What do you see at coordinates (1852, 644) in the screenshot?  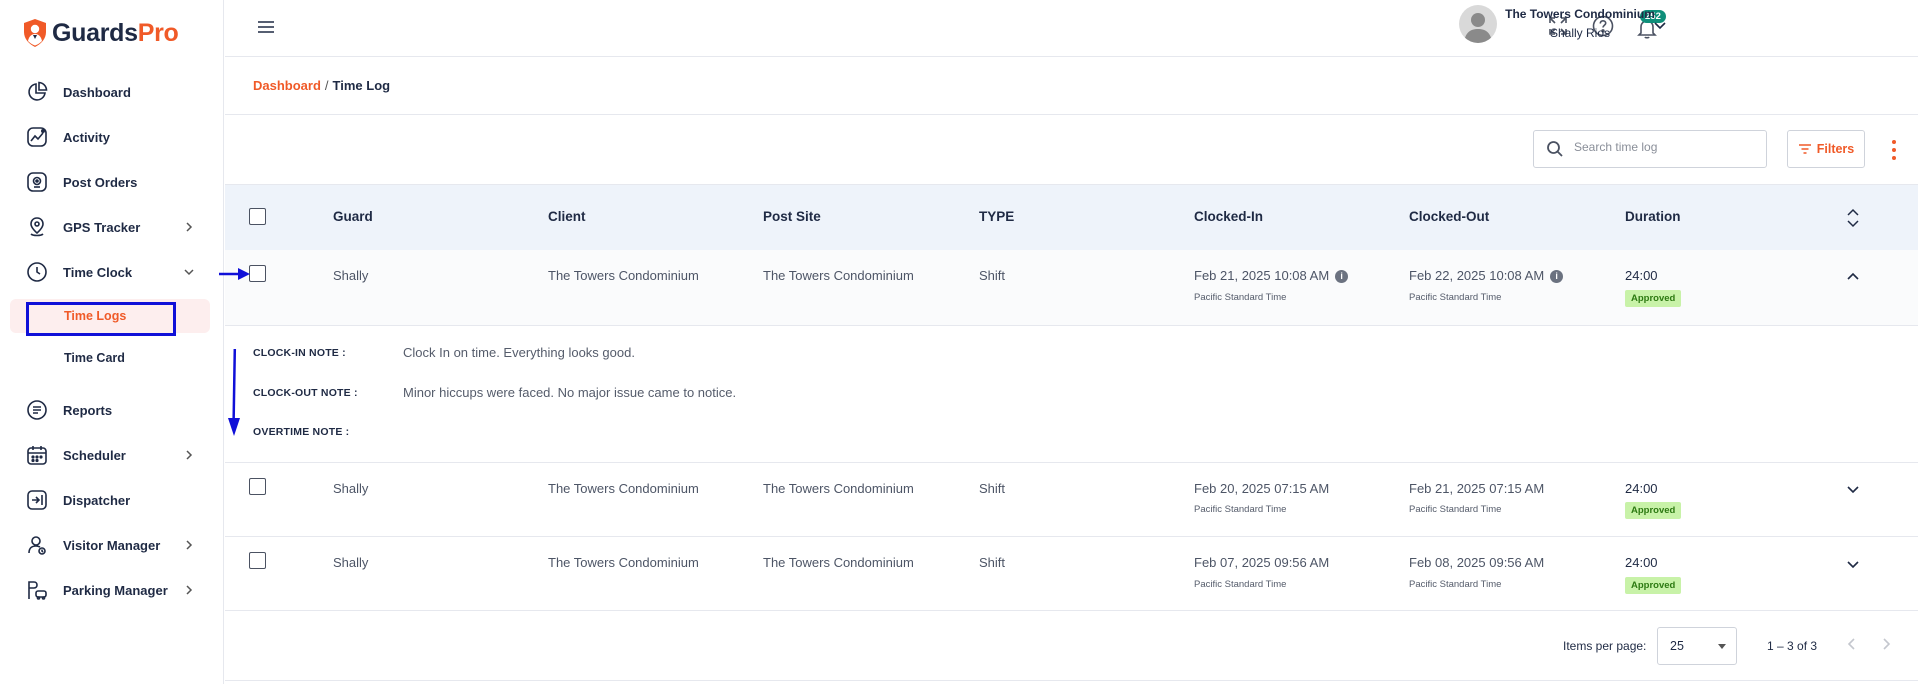 I see `previous-page-icon` at bounding box center [1852, 644].